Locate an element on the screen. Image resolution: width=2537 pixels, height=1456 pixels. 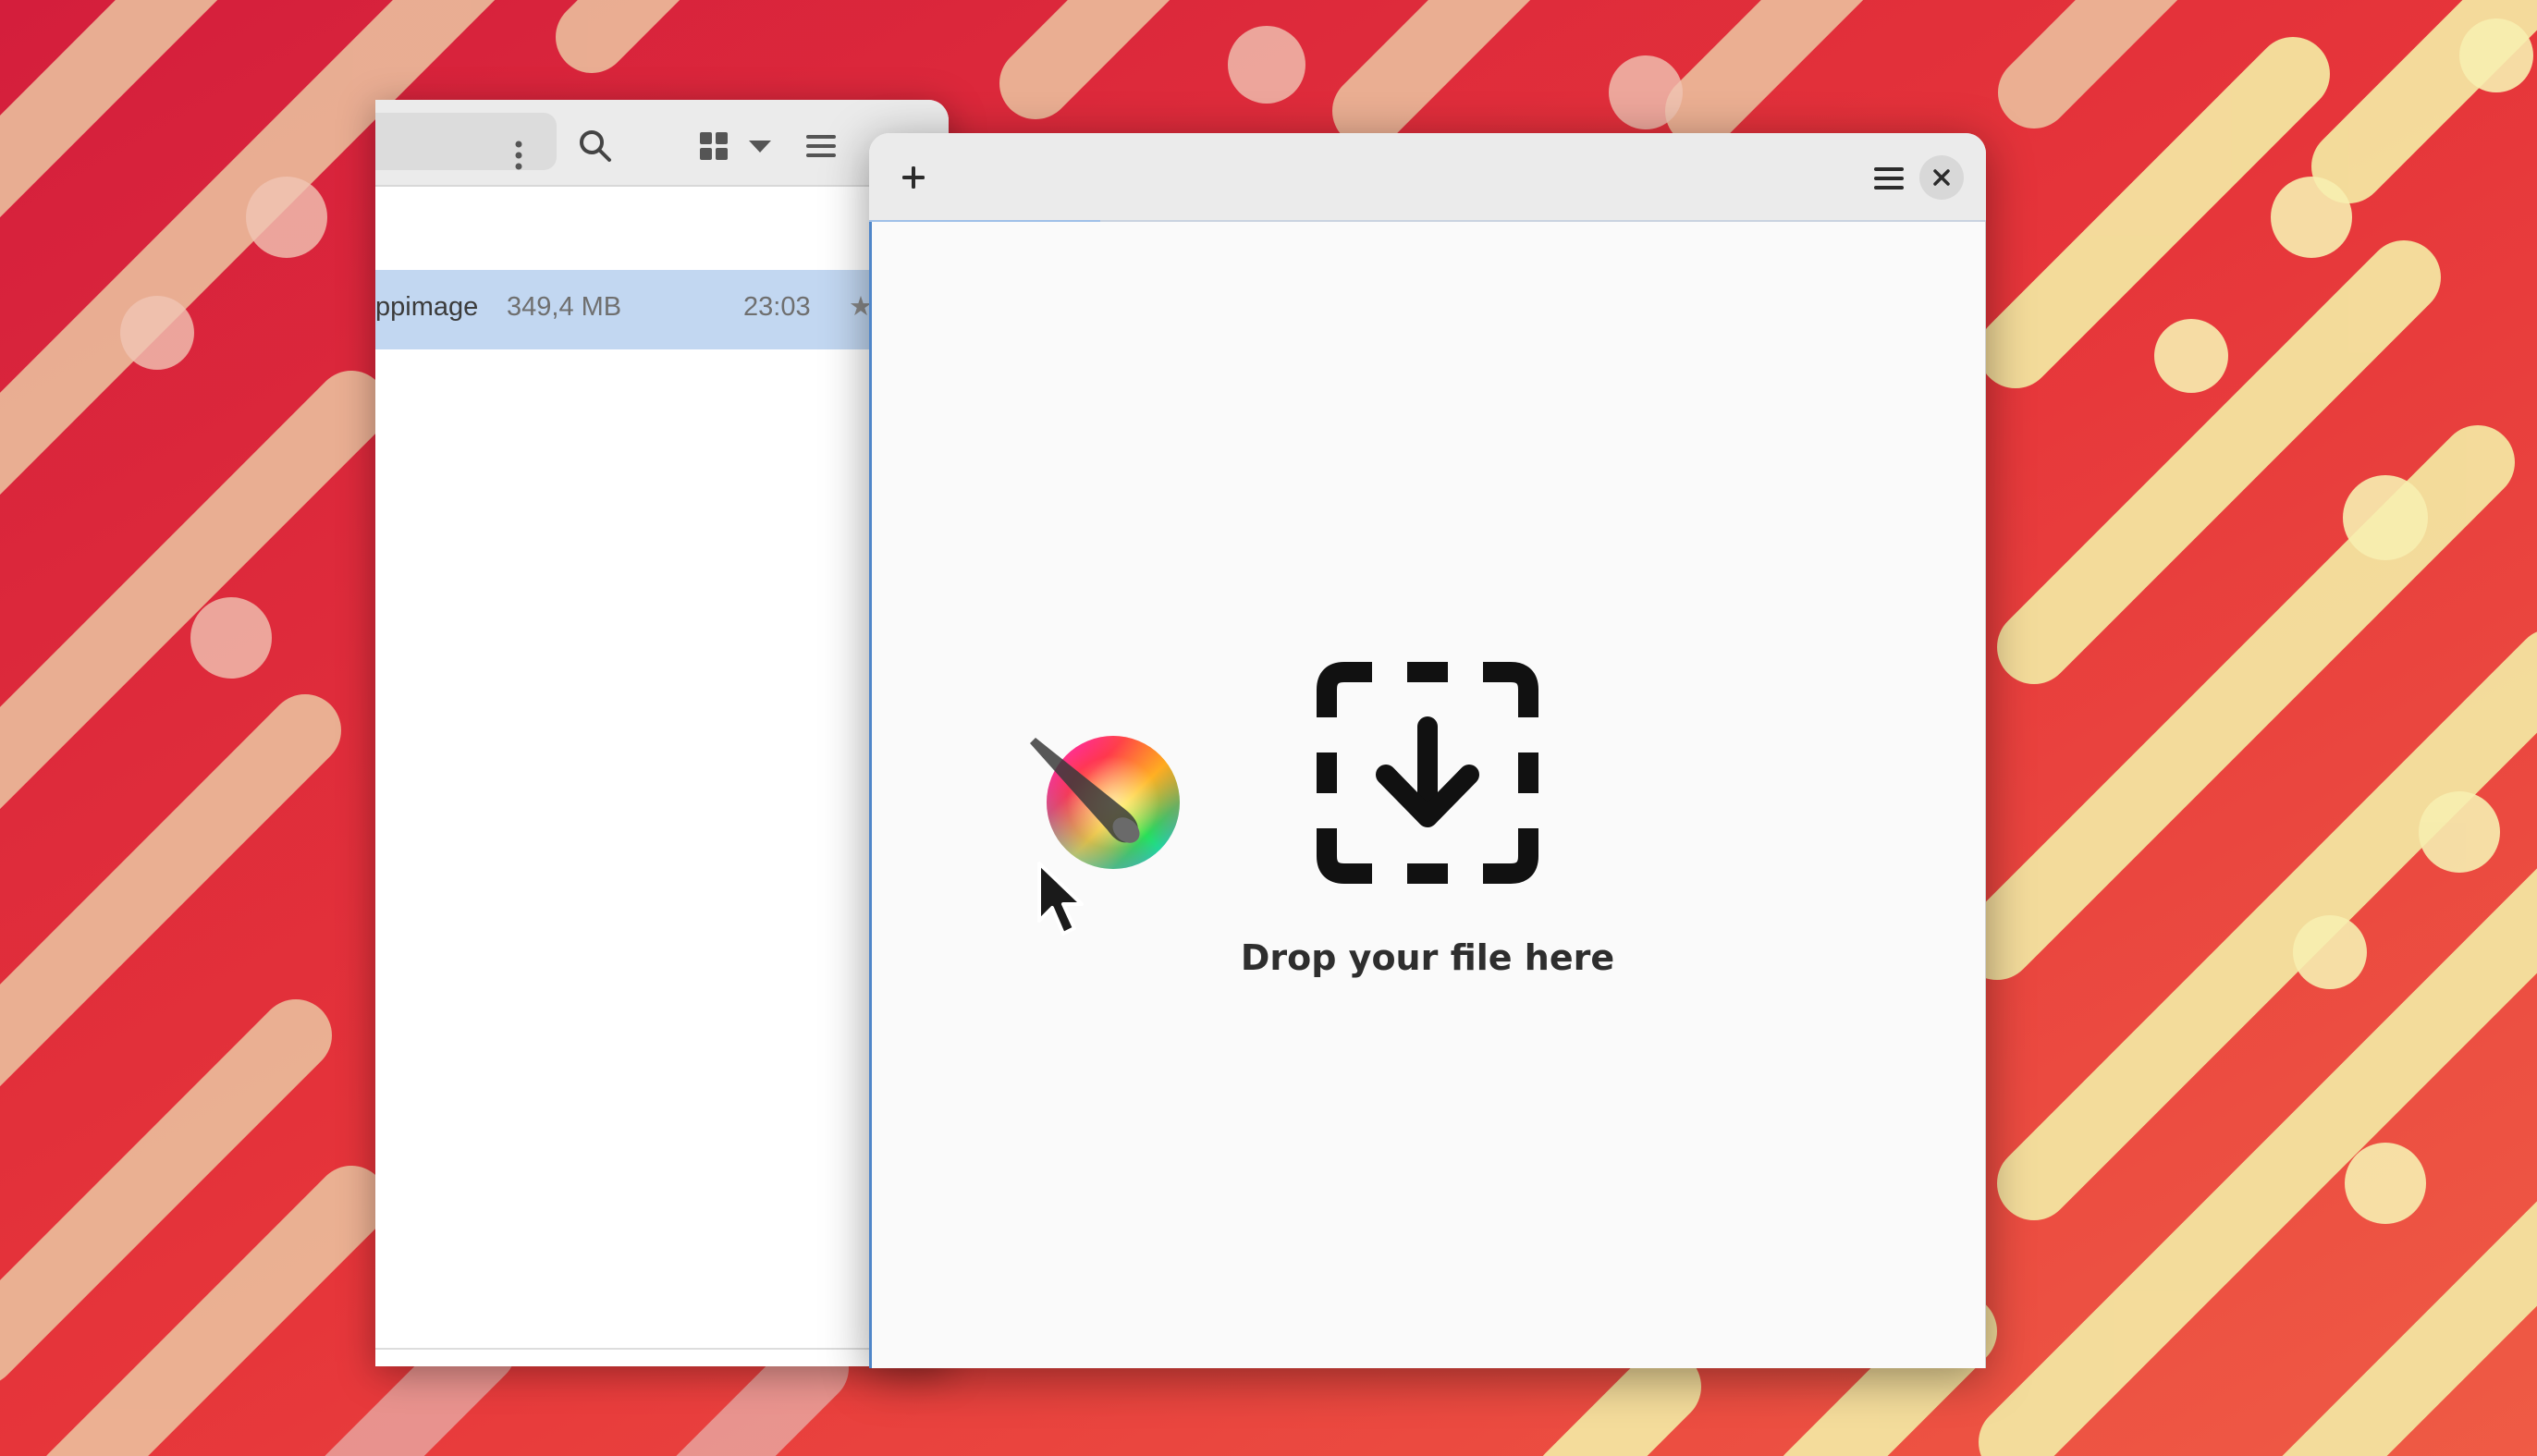
file-name: ppimage is located at coordinates (427, 307).